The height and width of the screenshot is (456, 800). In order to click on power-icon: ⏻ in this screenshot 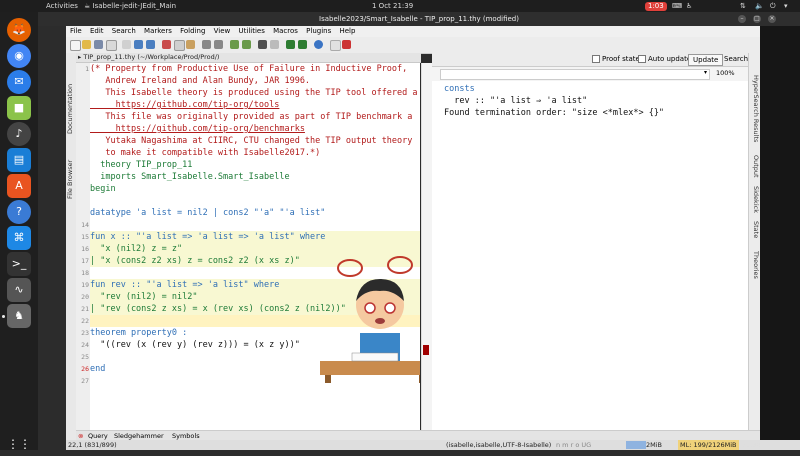, I will do `click(773, 6)`.